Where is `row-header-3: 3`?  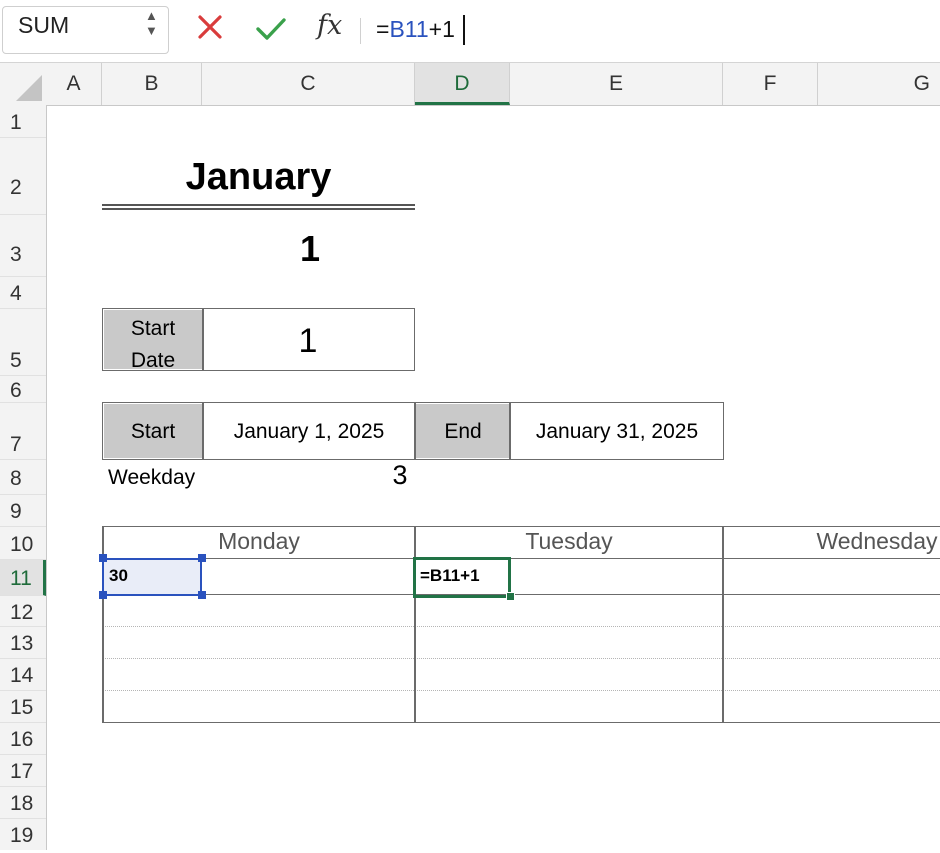 row-header-3: 3 is located at coordinates (23, 246).